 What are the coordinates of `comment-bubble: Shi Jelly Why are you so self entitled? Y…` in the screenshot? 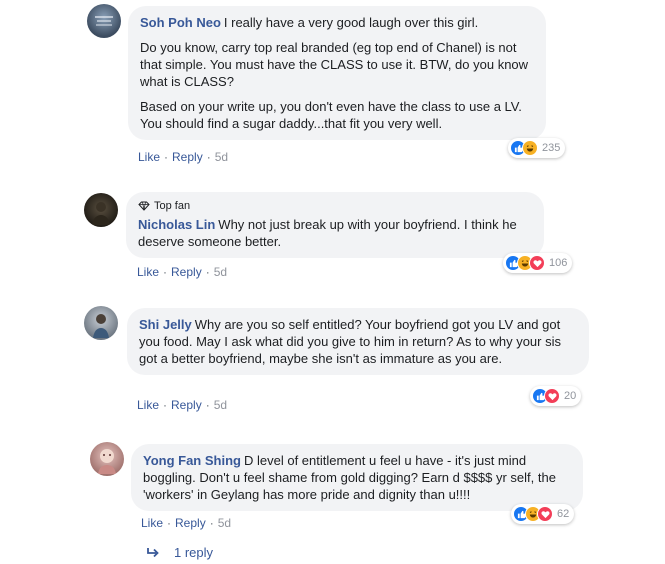 It's located at (358, 341).